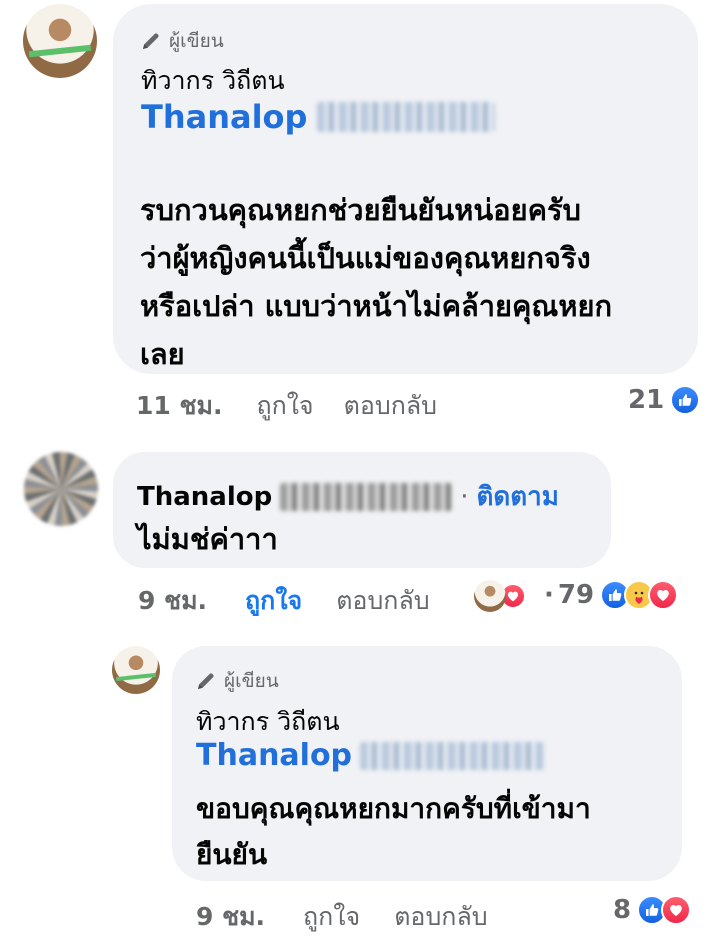 Image resolution: width=728 pixels, height=950 pixels. Describe the element at coordinates (207, 539) in the screenshot. I see `comment-text: ไม่มช่ค่าาา` at that location.